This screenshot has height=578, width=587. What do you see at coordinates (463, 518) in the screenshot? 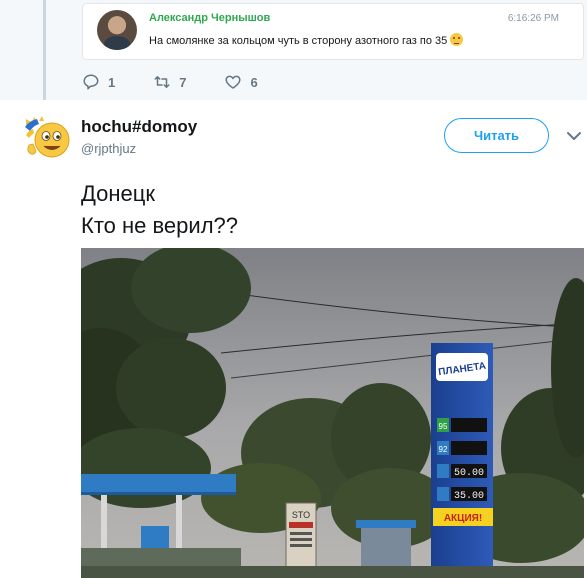
I see `promo-banner: АКЦИЯ!` at bounding box center [463, 518].